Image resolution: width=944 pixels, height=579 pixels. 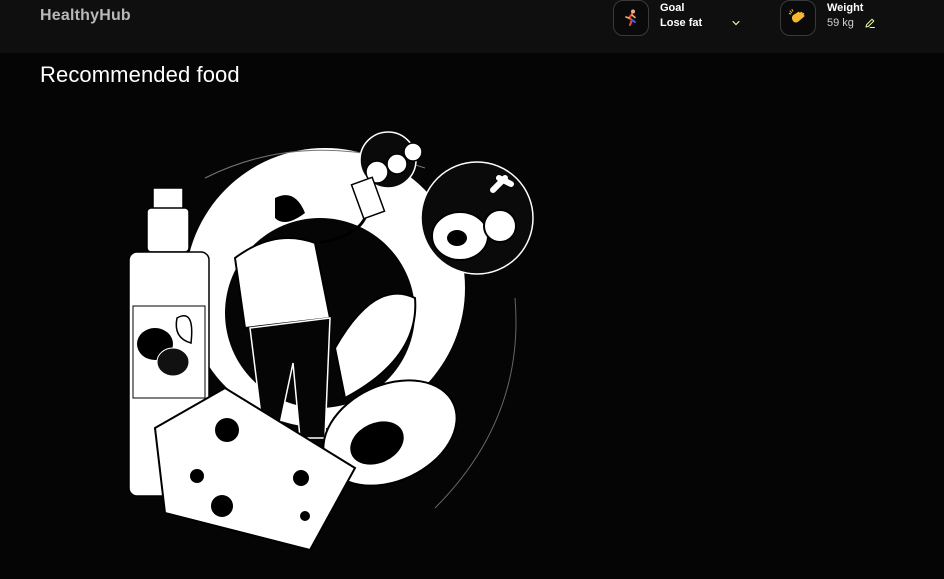 I want to click on meat-hole, so click(x=457, y=238).